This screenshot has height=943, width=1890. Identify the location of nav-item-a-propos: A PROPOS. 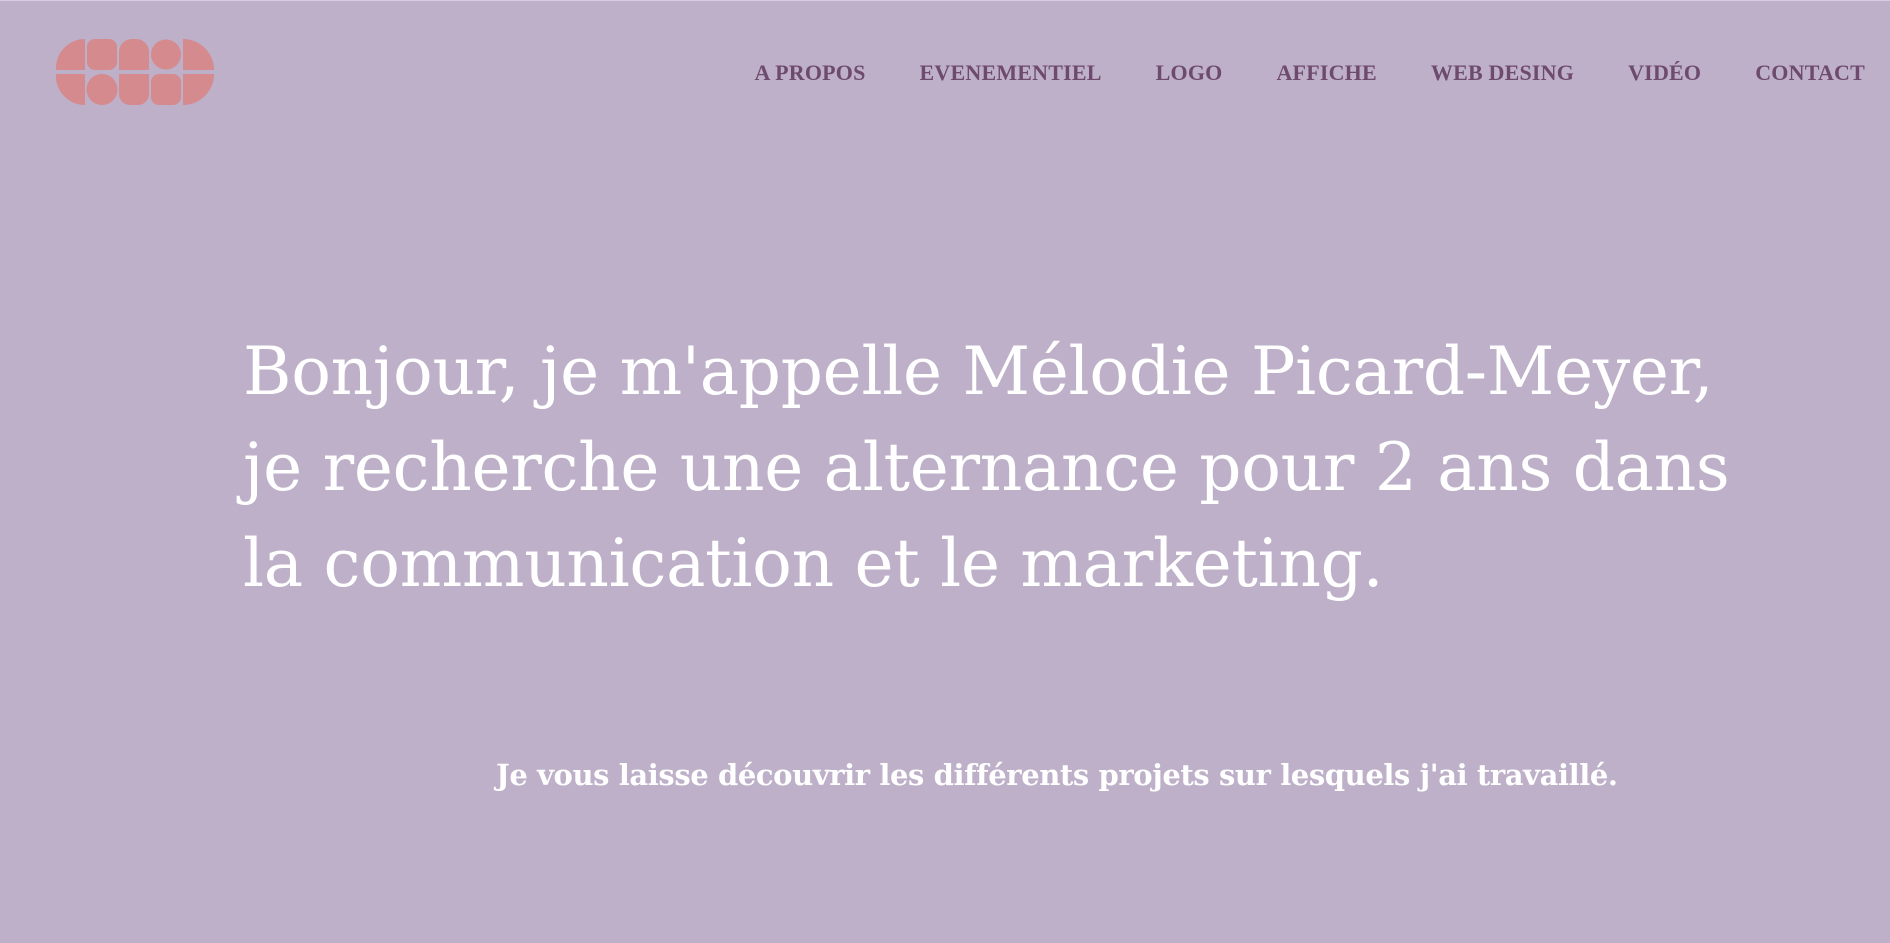
(810, 73).